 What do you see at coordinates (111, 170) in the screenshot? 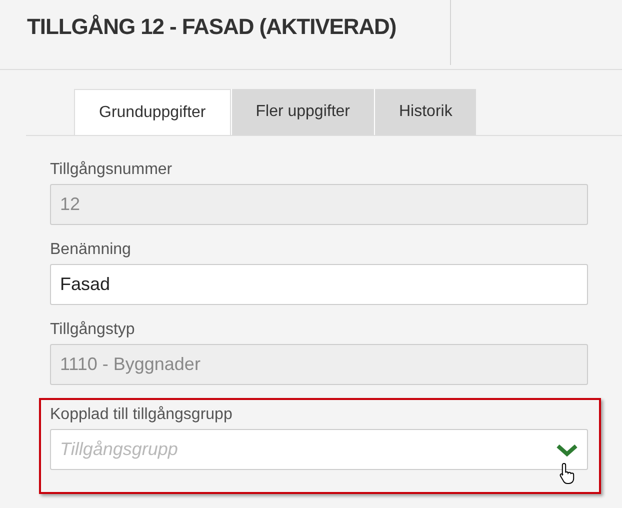
I see `field-label: Tillgångsnummer` at bounding box center [111, 170].